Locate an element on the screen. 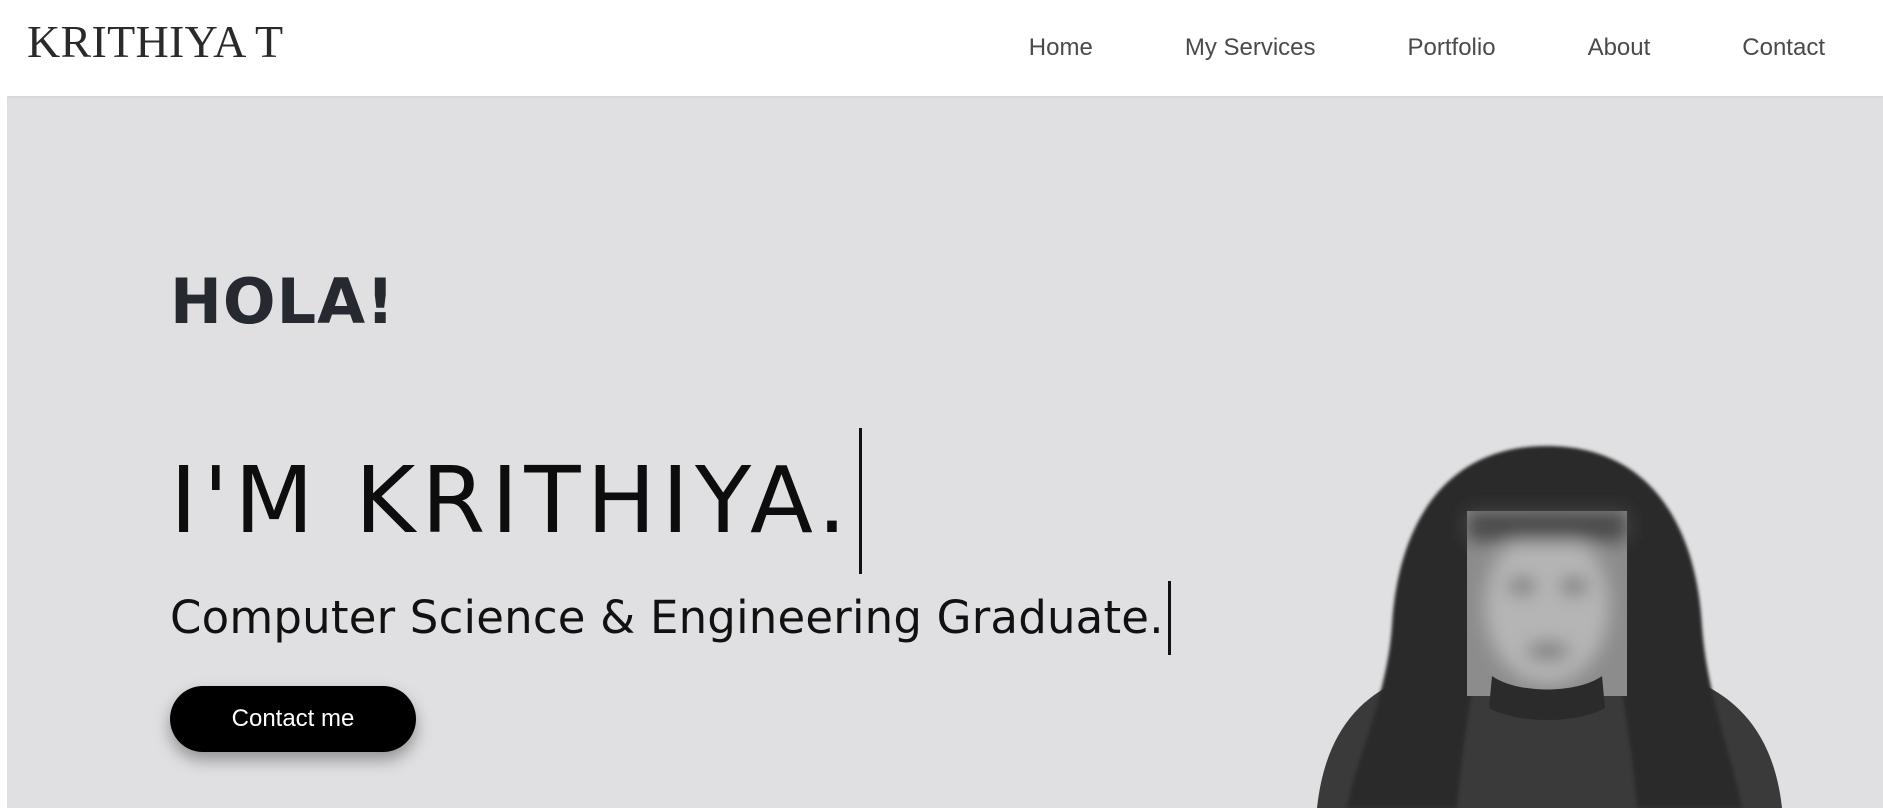 The height and width of the screenshot is (808, 1883). nav-link-home: Home is located at coordinates (1061, 48).